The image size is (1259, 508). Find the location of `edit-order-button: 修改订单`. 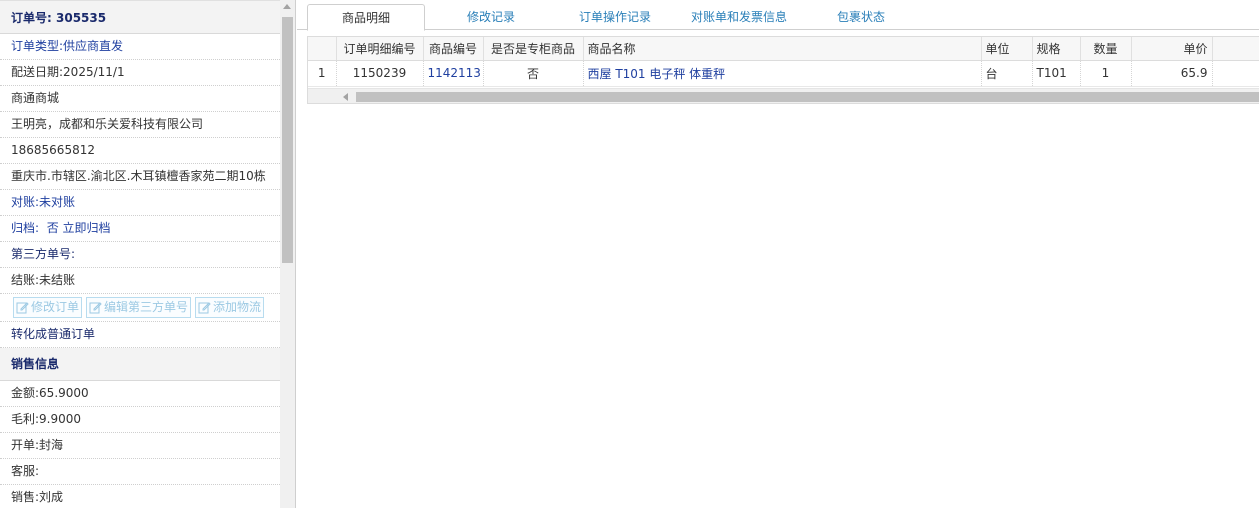

edit-order-button: 修改订单 is located at coordinates (48, 307).